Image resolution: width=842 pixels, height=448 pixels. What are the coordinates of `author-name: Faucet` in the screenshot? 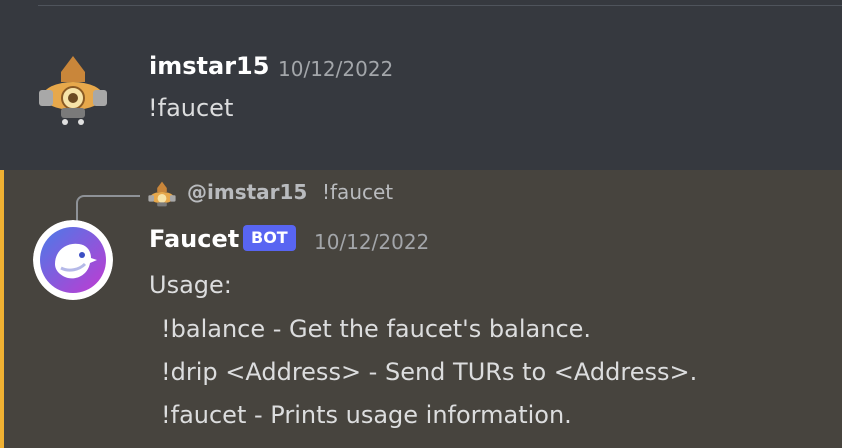 It's located at (194, 239).